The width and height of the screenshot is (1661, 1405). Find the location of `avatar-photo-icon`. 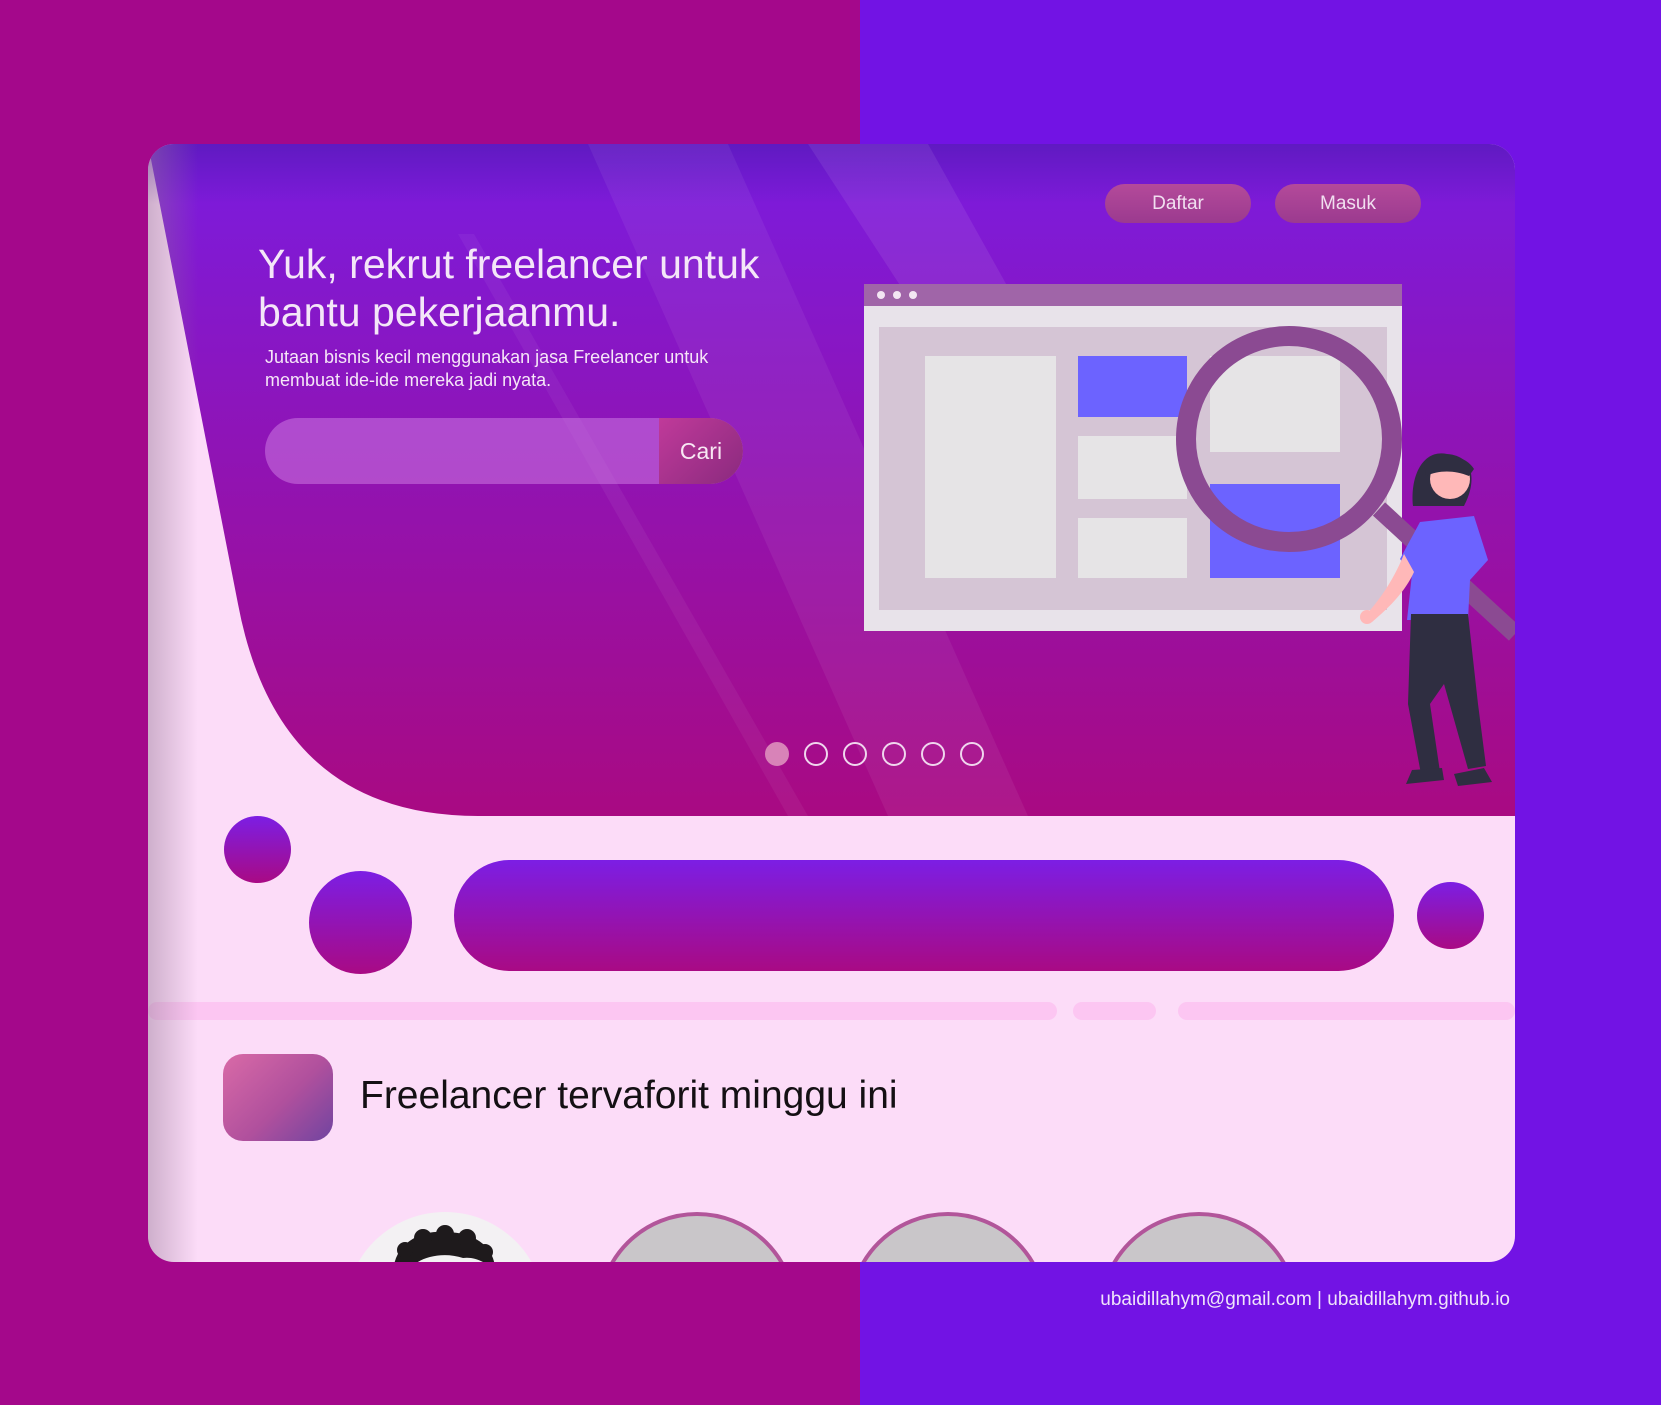

avatar-photo-icon is located at coordinates (444, 1243).